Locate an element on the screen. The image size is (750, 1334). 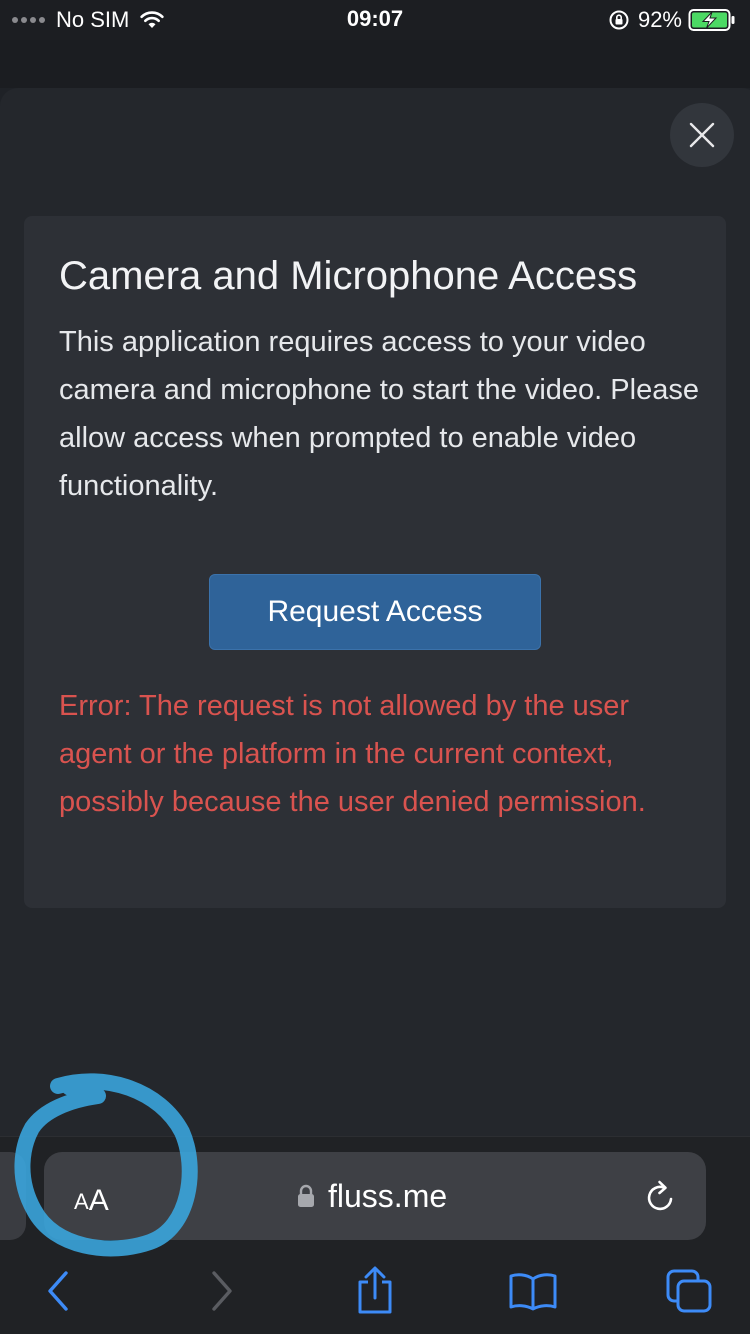
share-button is located at coordinates (375, 1291).